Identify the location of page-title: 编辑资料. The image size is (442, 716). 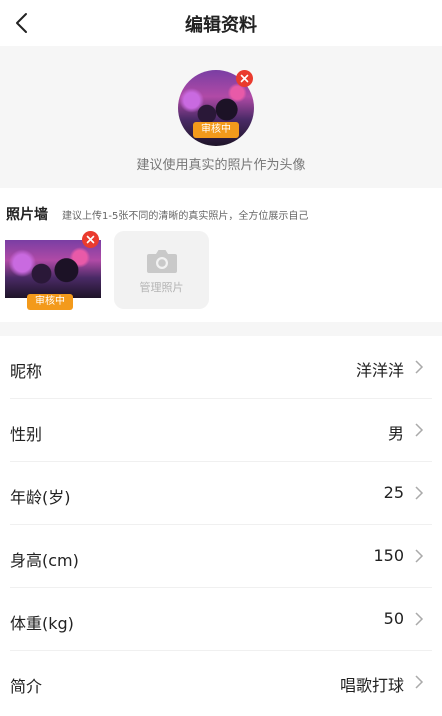
(221, 25).